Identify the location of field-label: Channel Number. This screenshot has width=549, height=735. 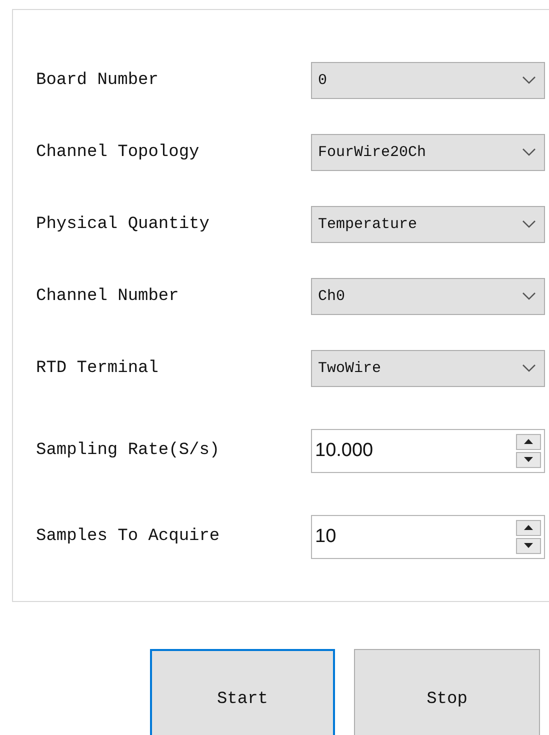
(108, 296).